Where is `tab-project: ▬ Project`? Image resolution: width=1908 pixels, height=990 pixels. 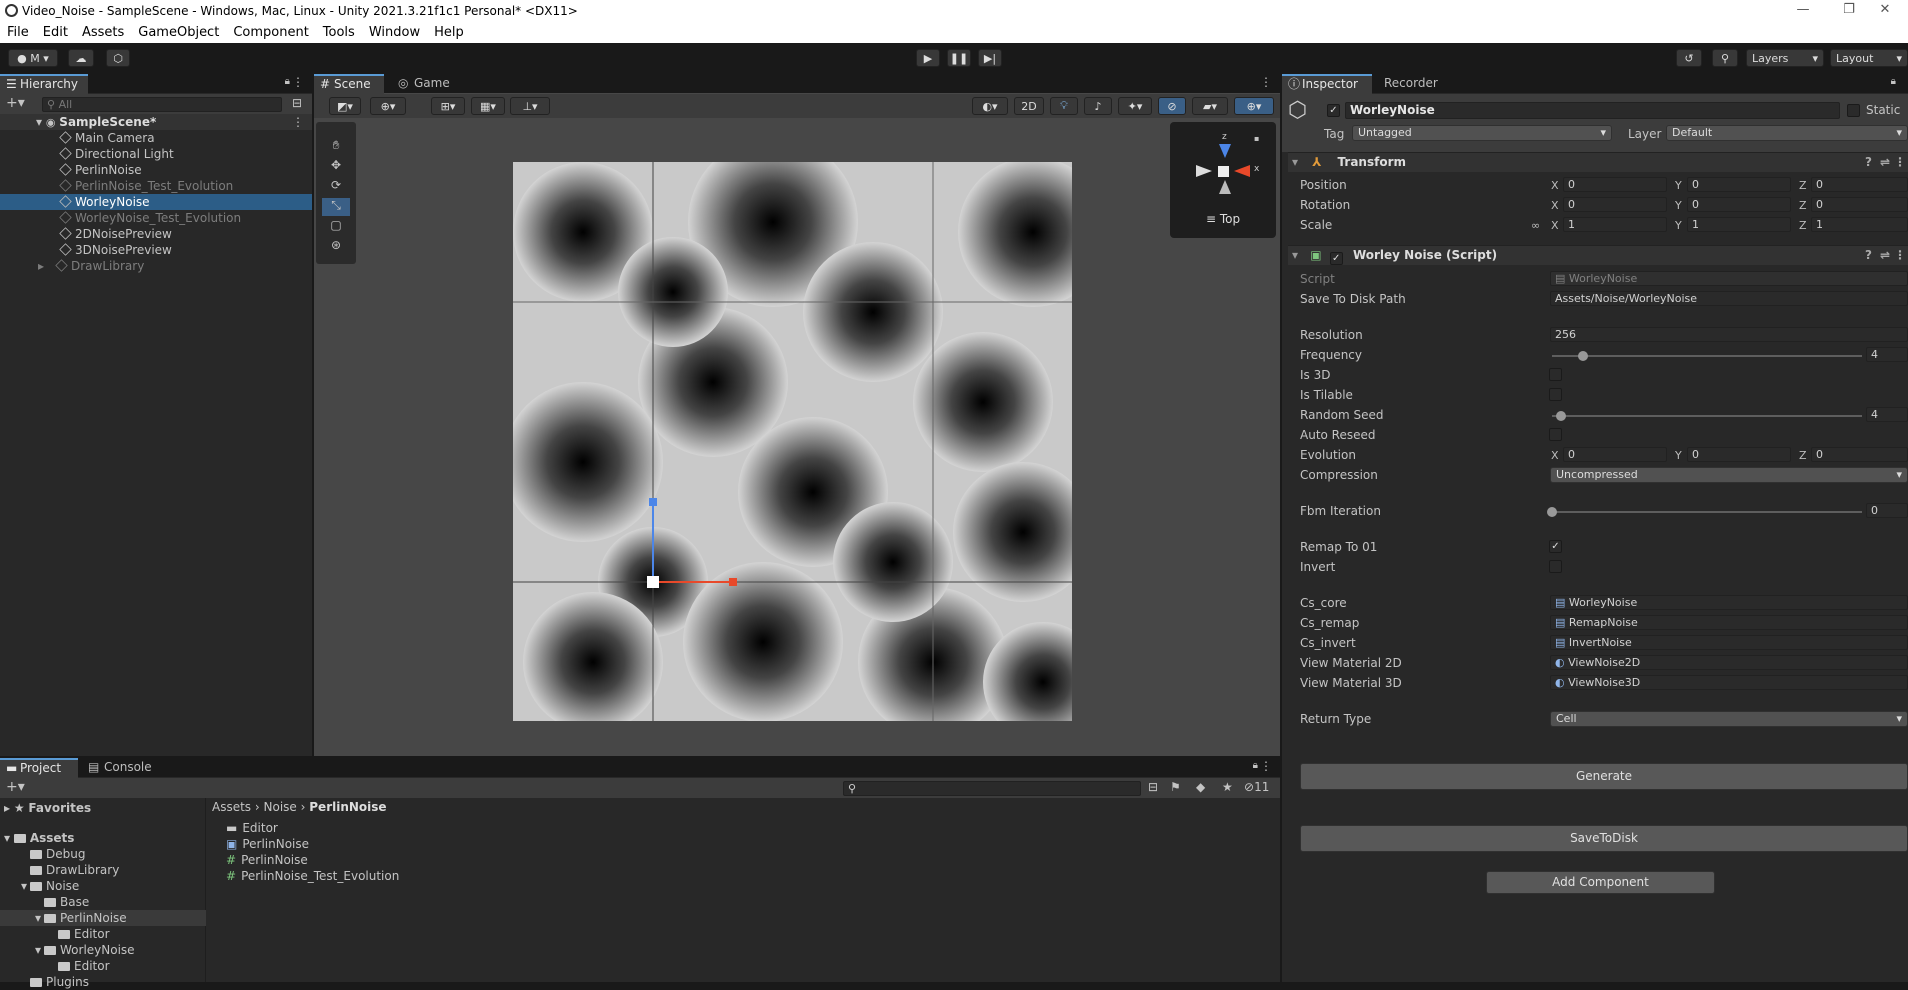
tab-project: ▬ Project is located at coordinates (39, 768).